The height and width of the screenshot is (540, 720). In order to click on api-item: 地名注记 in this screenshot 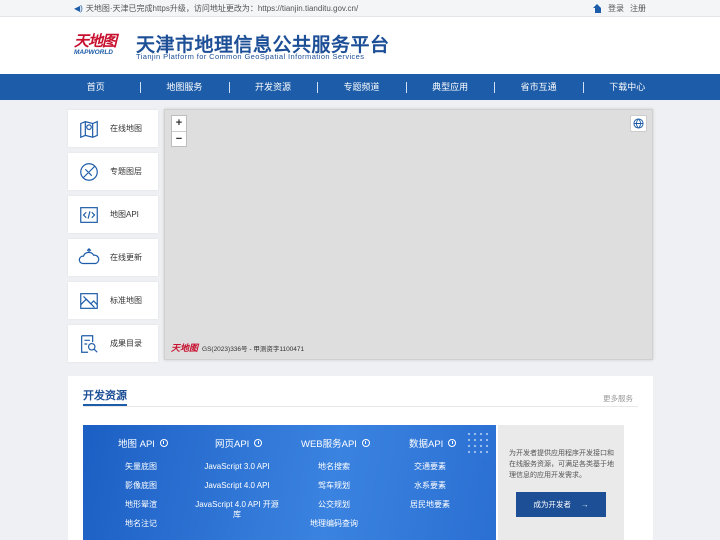, I will do `click(141, 524)`.